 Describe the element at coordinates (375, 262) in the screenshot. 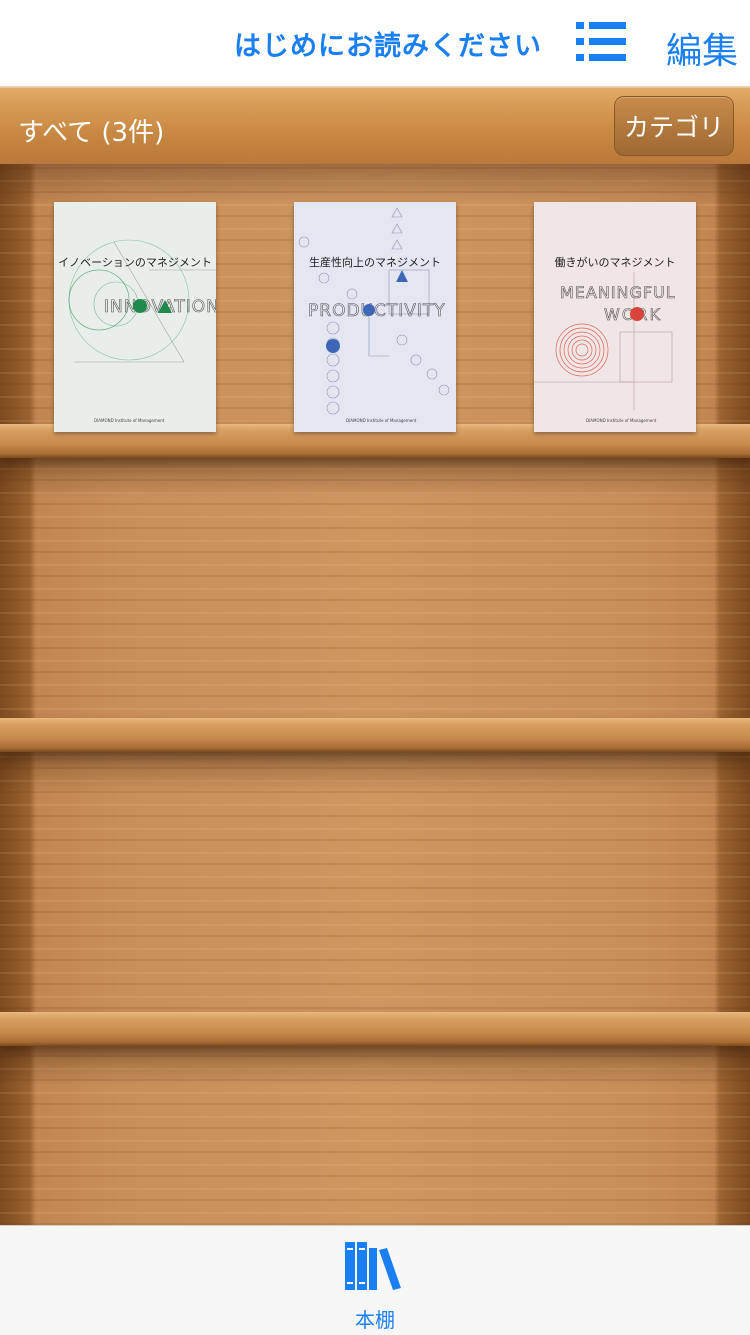

I see `book-title: 生産性向上のマネジメント` at that location.